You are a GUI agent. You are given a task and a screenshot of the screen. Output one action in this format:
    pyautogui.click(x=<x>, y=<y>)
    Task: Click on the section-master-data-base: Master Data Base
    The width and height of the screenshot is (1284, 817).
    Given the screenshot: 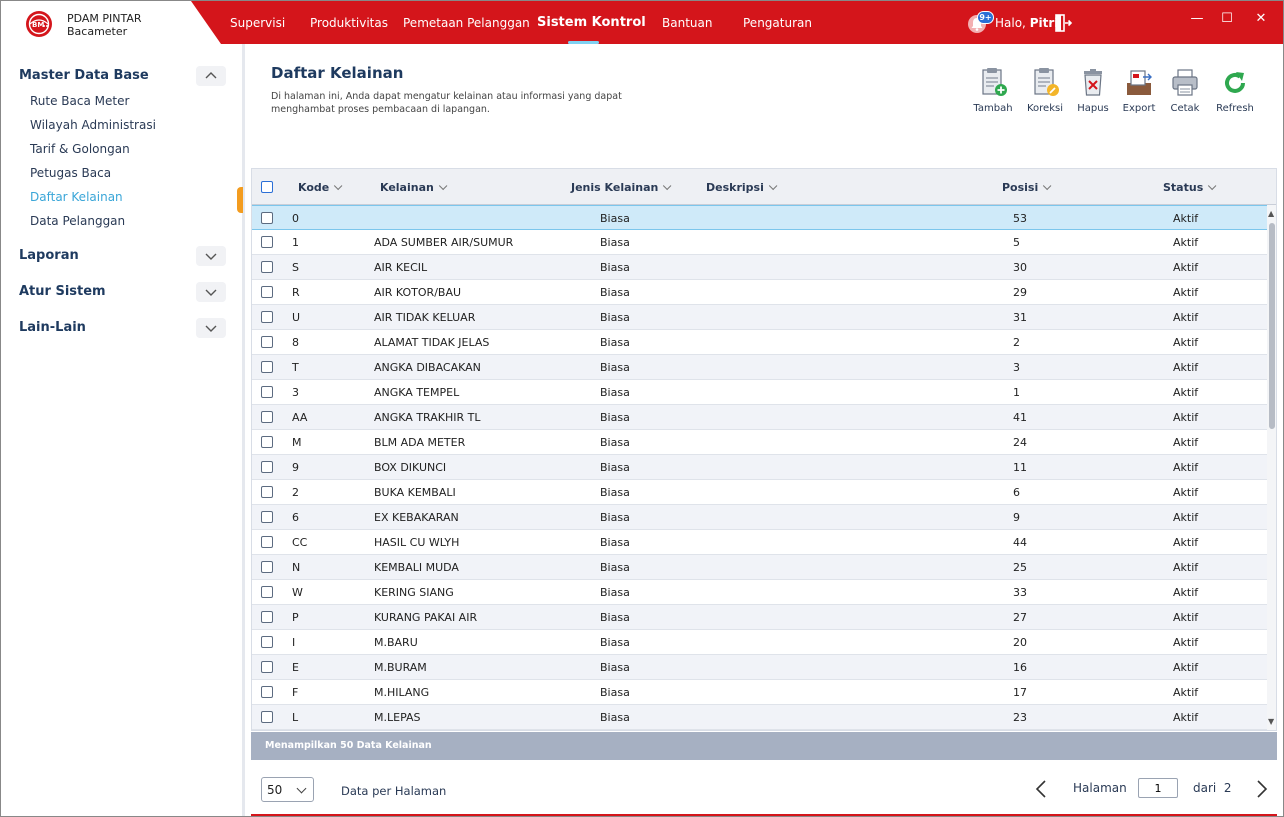 What is the action you would take?
    pyautogui.click(x=84, y=75)
    